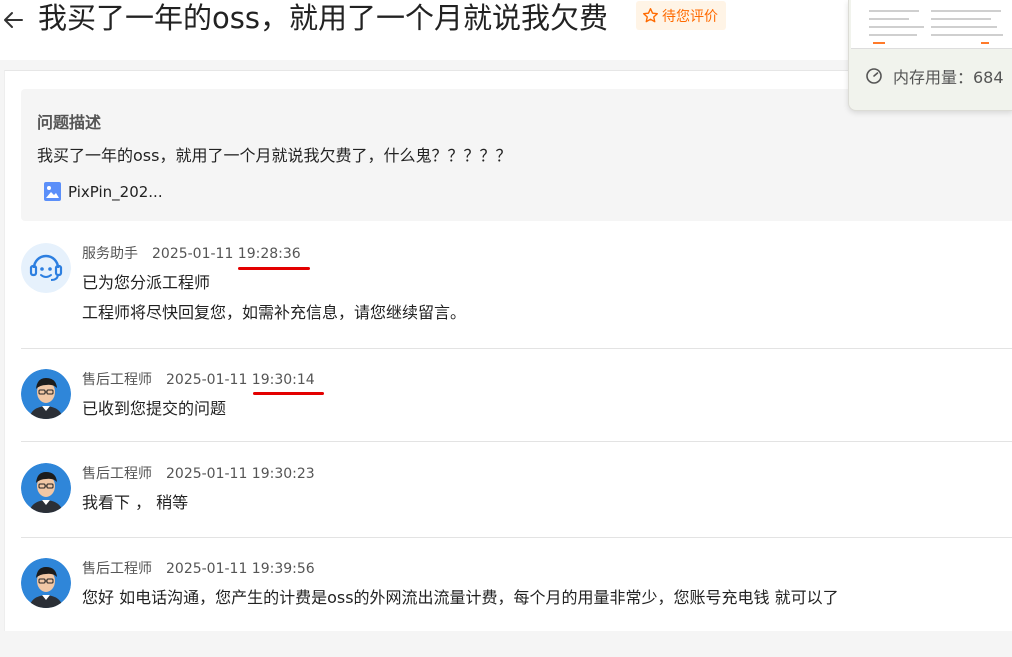  What do you see at coordinates (135, 502) in the screenshot?
I see `message-text: 我看下 ， 稍等` at bounding box center [135, 502].